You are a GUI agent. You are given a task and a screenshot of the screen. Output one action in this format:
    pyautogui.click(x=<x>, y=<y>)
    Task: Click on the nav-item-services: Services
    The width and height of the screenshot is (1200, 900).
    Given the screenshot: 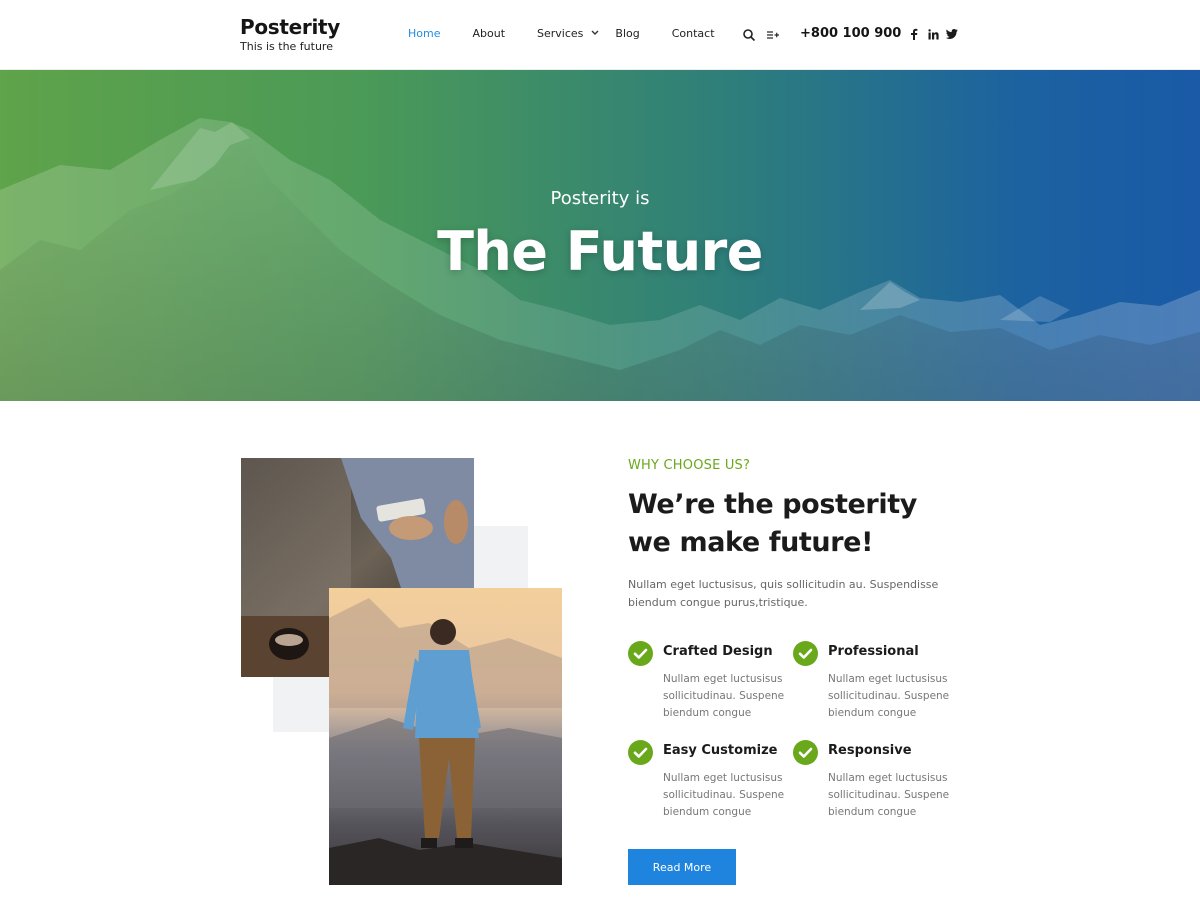 What is the action you would take?
    pyautogui.click(x=568, y=33)
    